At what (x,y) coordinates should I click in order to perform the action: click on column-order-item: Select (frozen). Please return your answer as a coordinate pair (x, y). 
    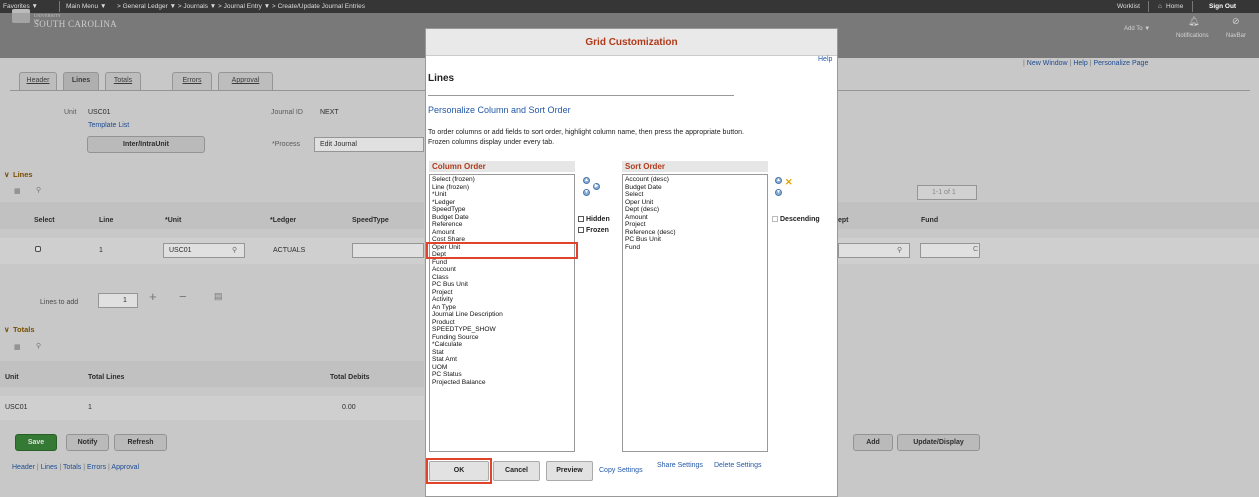
    Looking at the image, I should click on (502, 180).